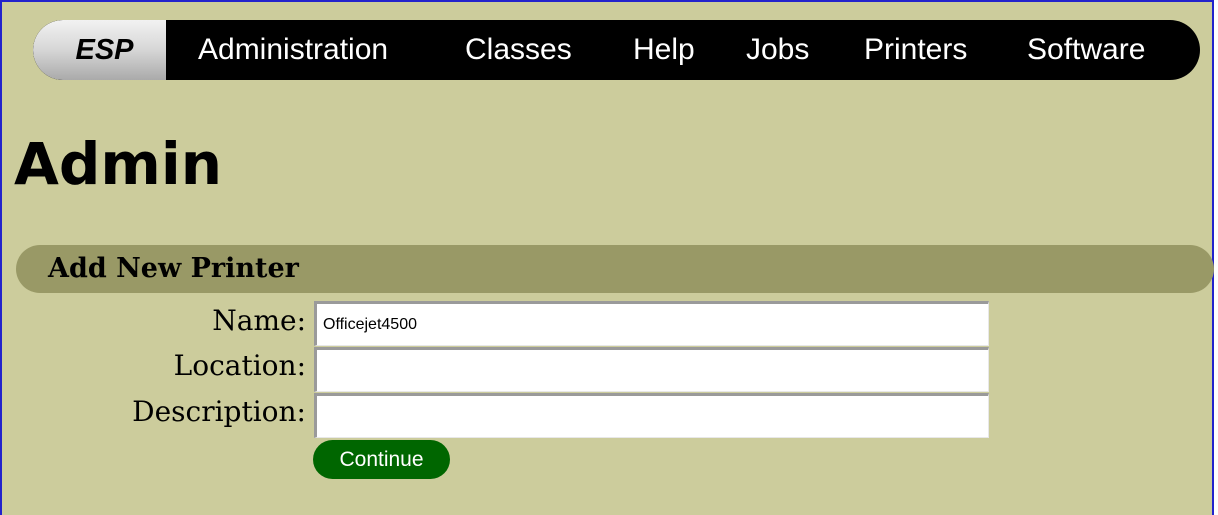 Image resolution: width=1218 pixels, height=515 pixels. I want to click on continue-button: Continue, so click(381, 459).